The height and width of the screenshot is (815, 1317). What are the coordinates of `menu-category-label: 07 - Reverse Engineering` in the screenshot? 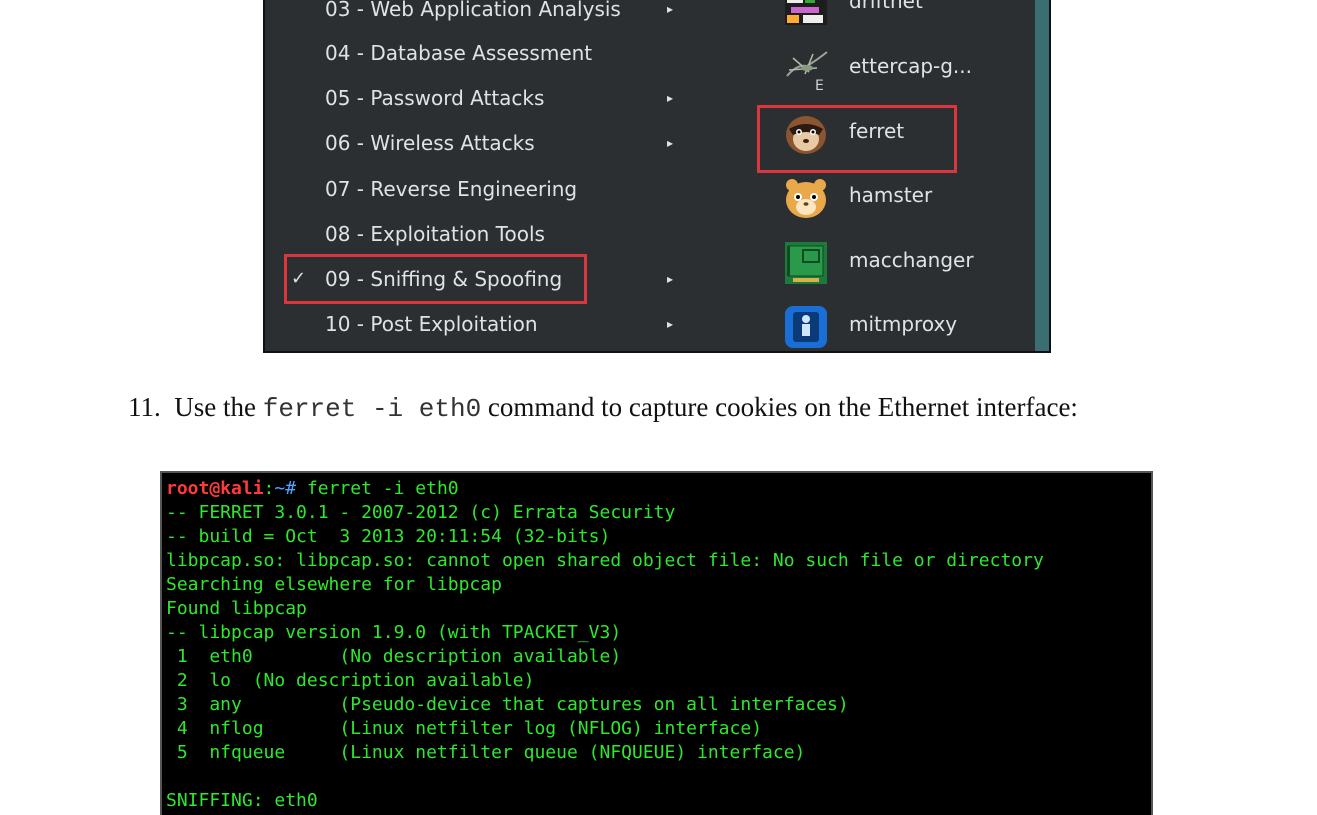 It's located at (451, 189).